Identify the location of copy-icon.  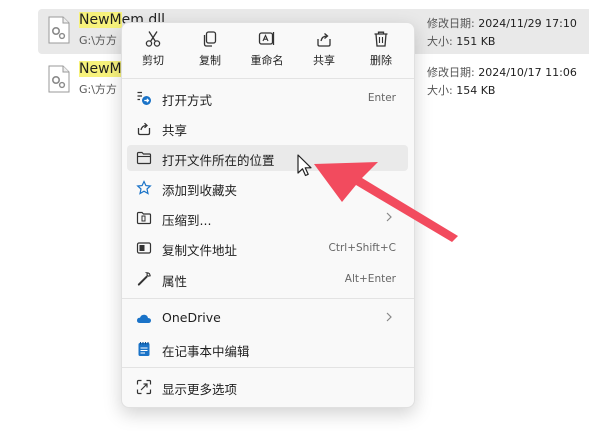
(210, 39).